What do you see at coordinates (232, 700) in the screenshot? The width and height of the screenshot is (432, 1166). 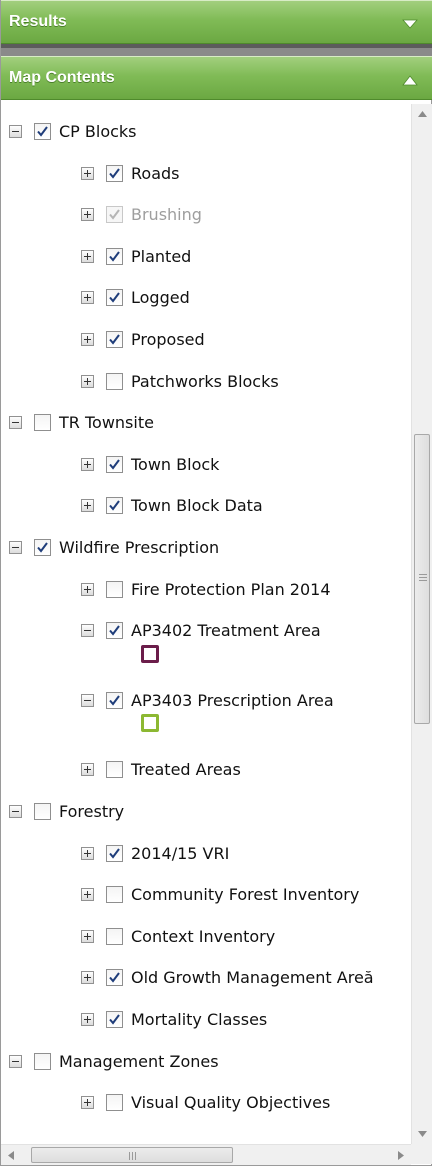 I see `layer-label: AP3403 Prescription Area` at bounding box center [232, 700].